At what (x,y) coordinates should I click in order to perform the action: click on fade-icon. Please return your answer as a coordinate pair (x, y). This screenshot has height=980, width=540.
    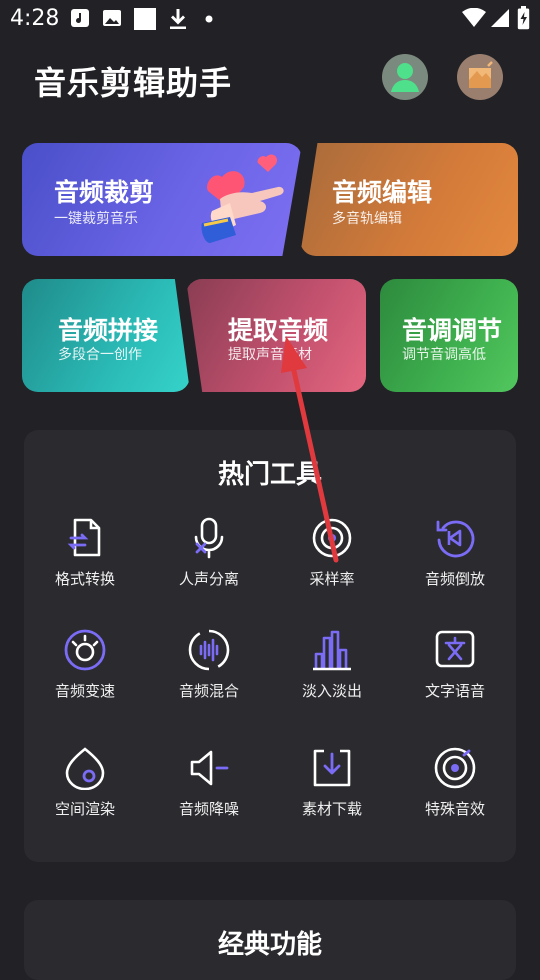
    Looking at the image, I should click on (332, 650).